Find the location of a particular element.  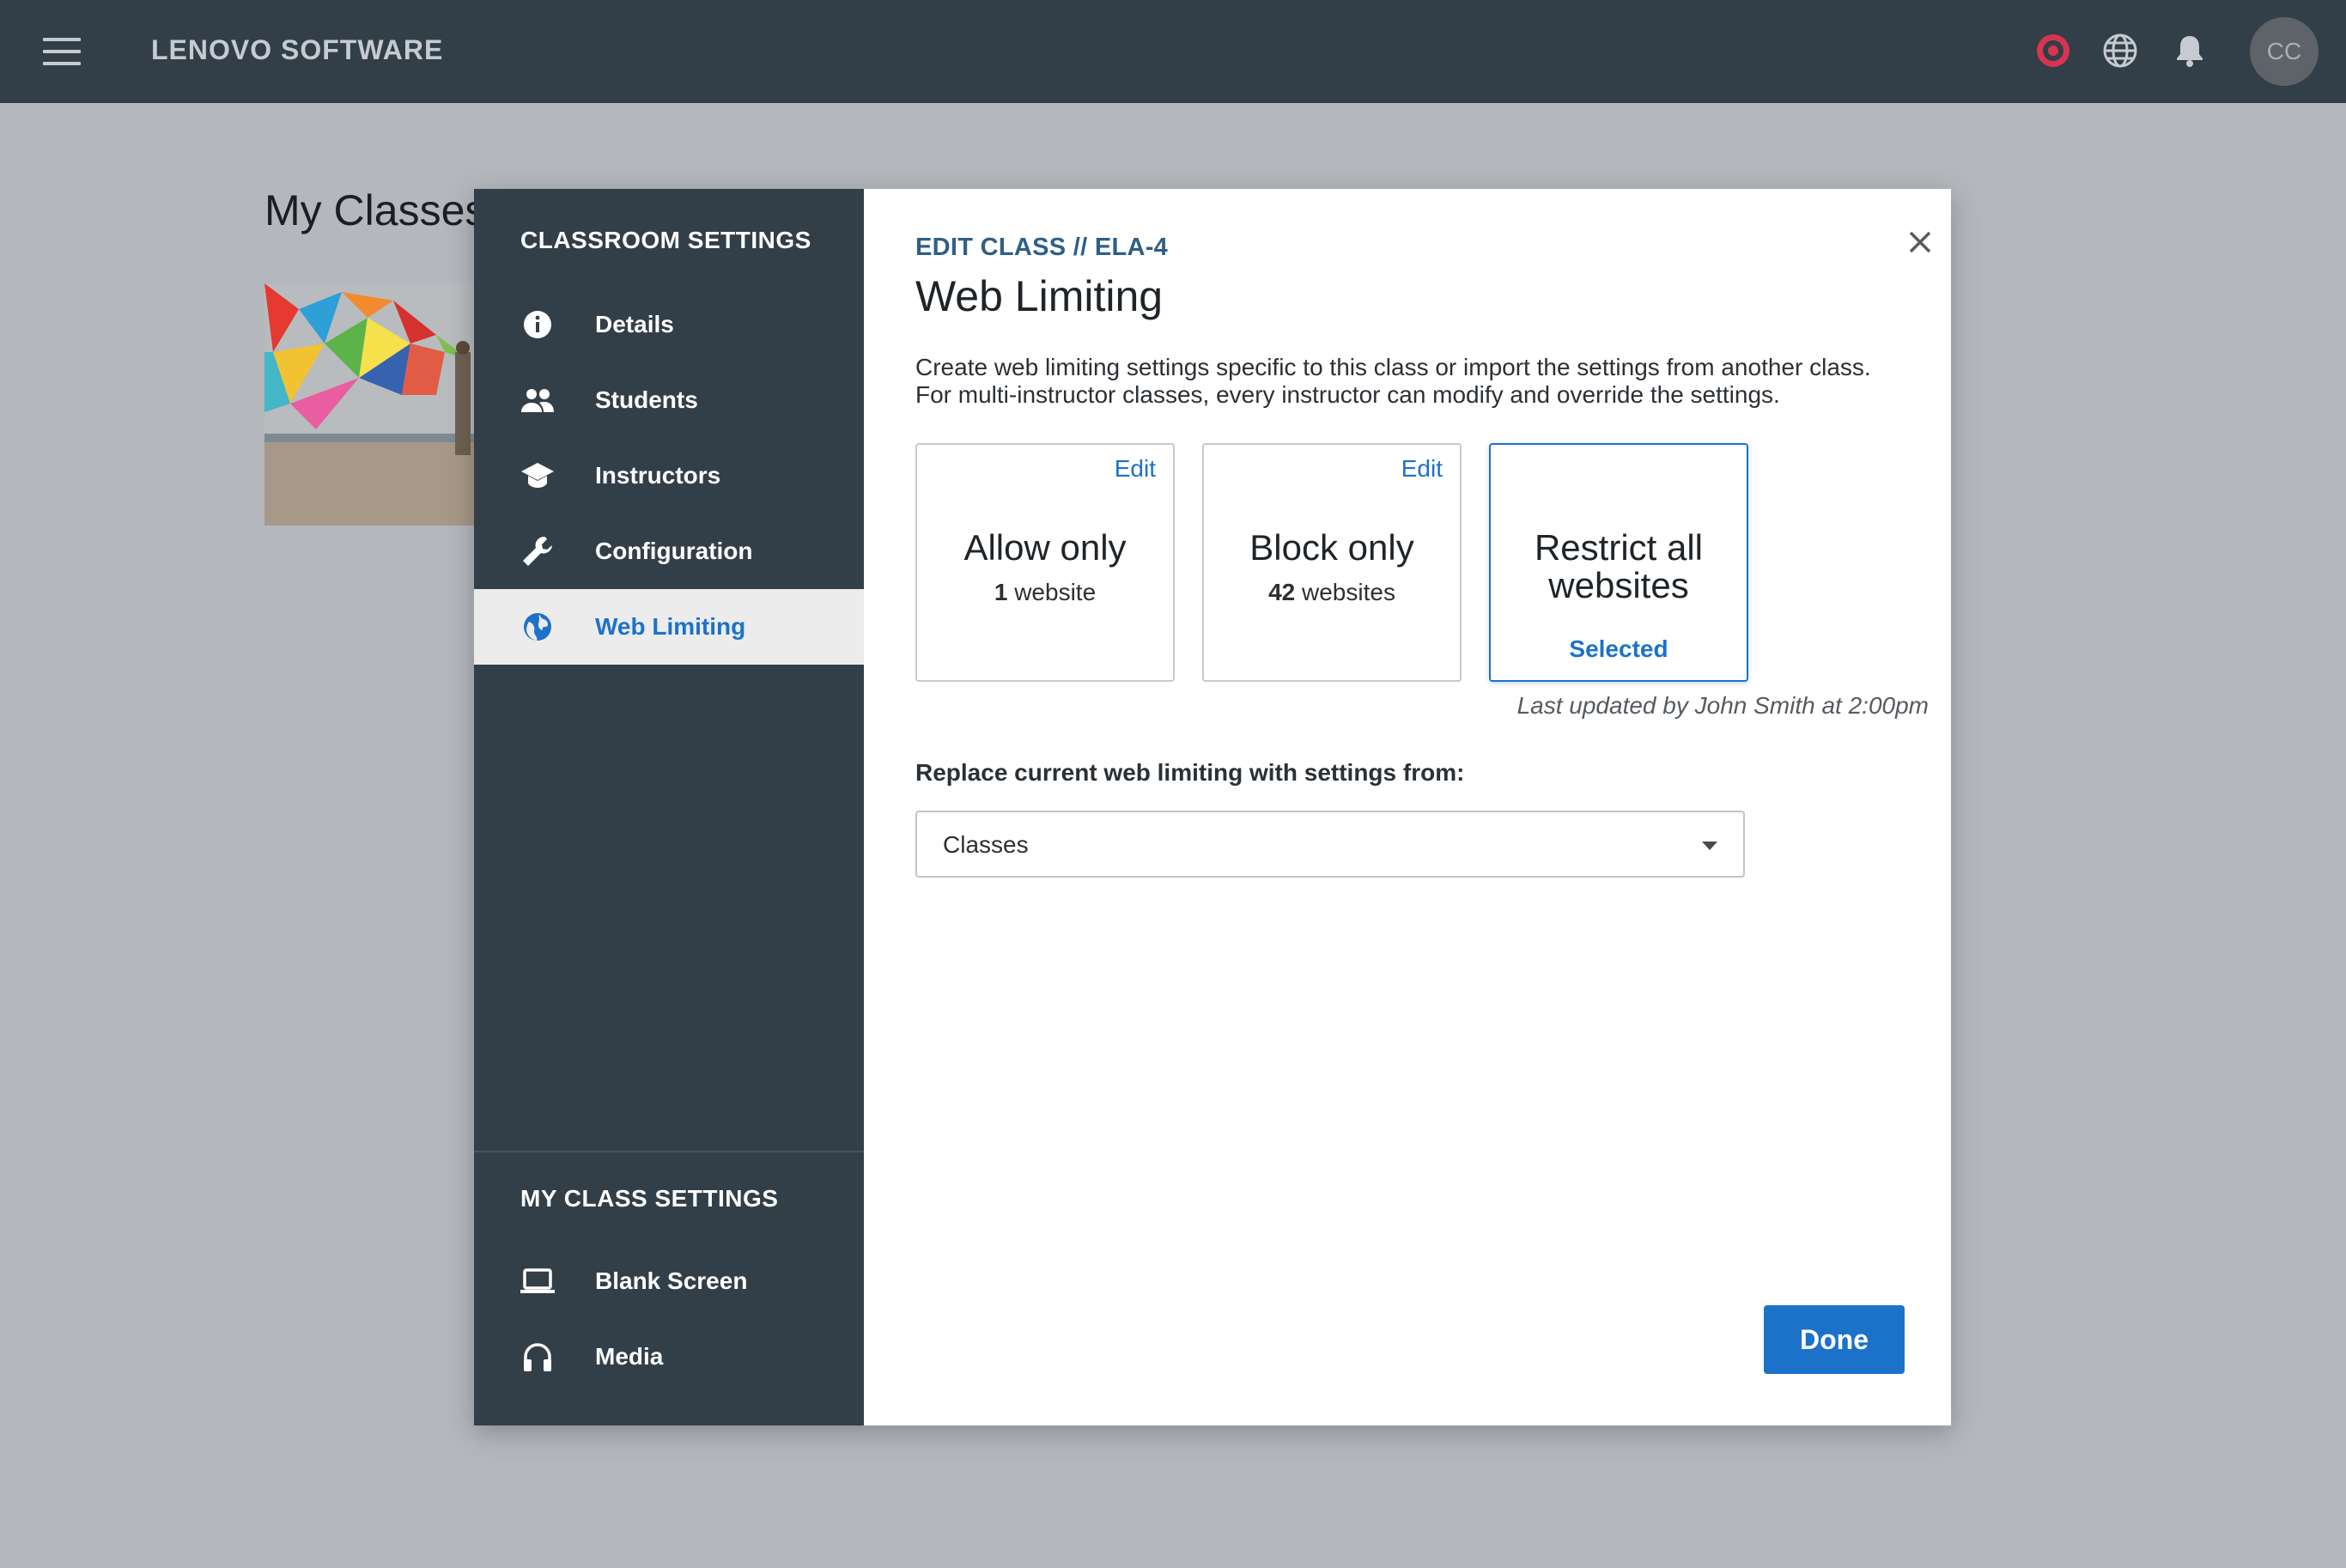

sidebar-item-blank-screen: Blank Screen is located at coordinates (669, 1281).